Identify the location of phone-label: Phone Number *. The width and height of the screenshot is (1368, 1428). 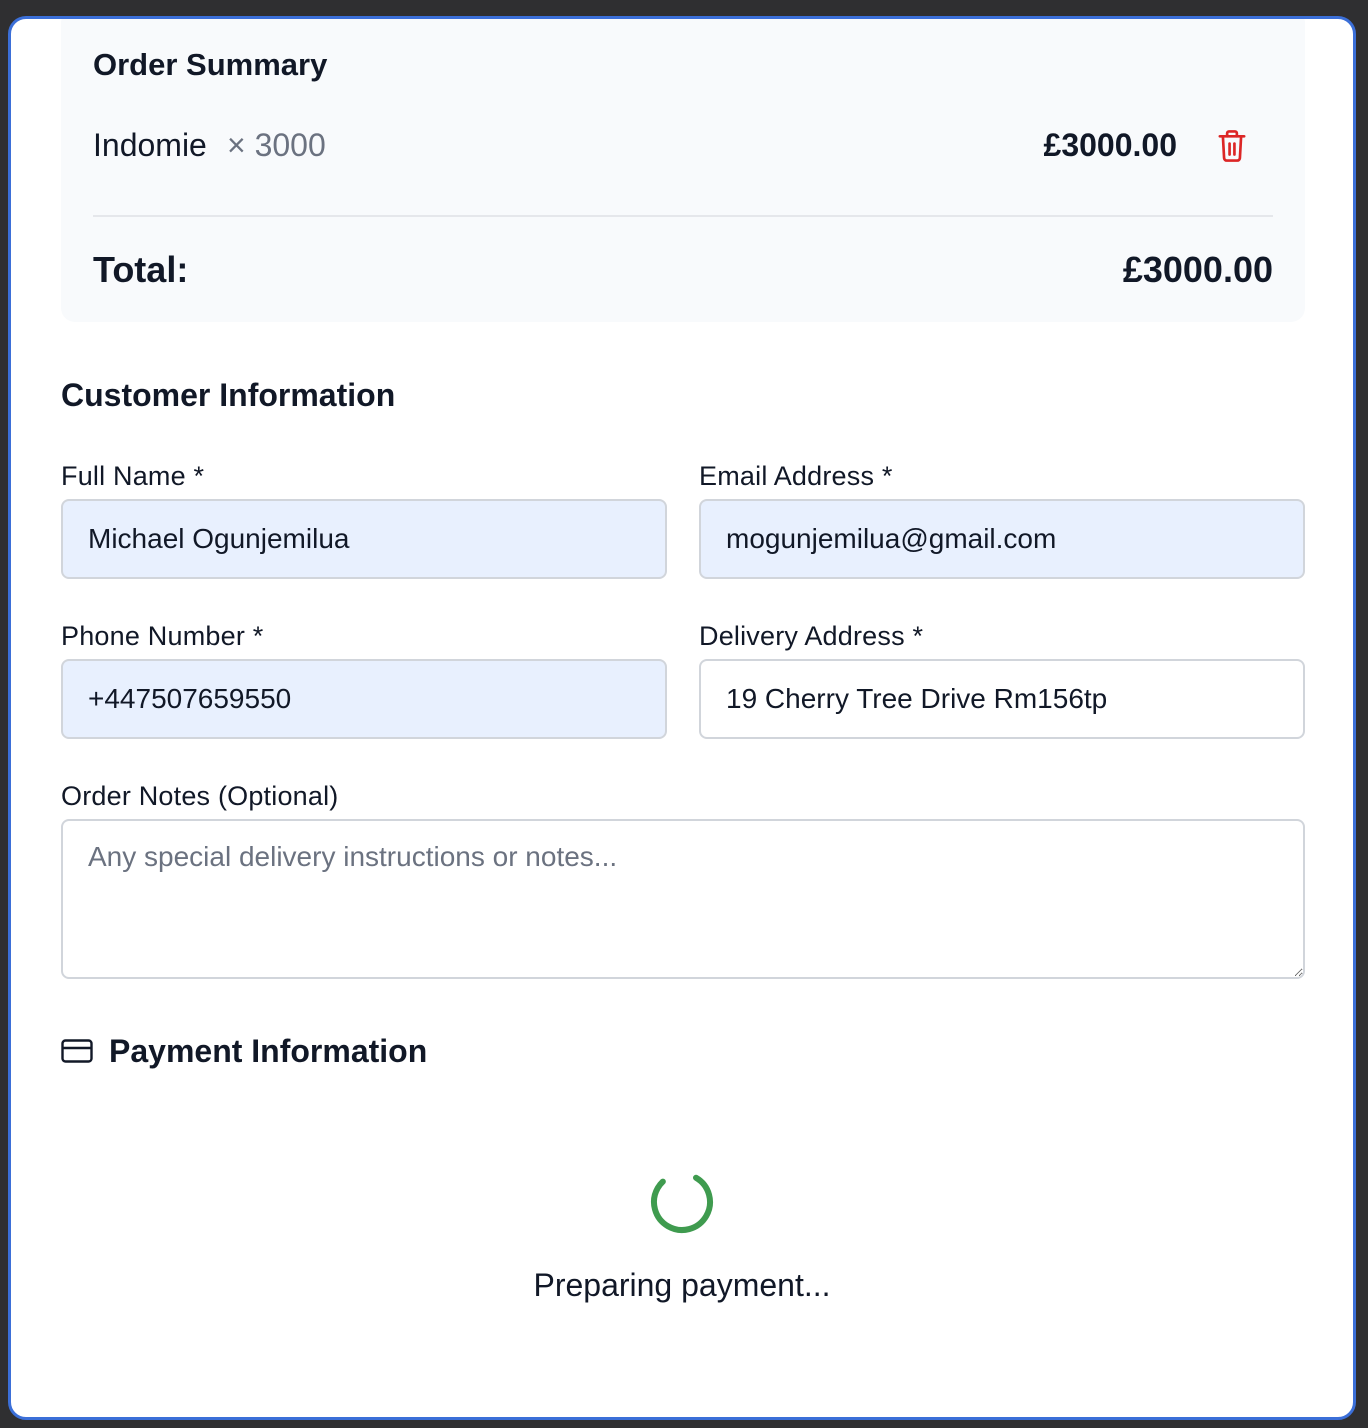
(162, 636).